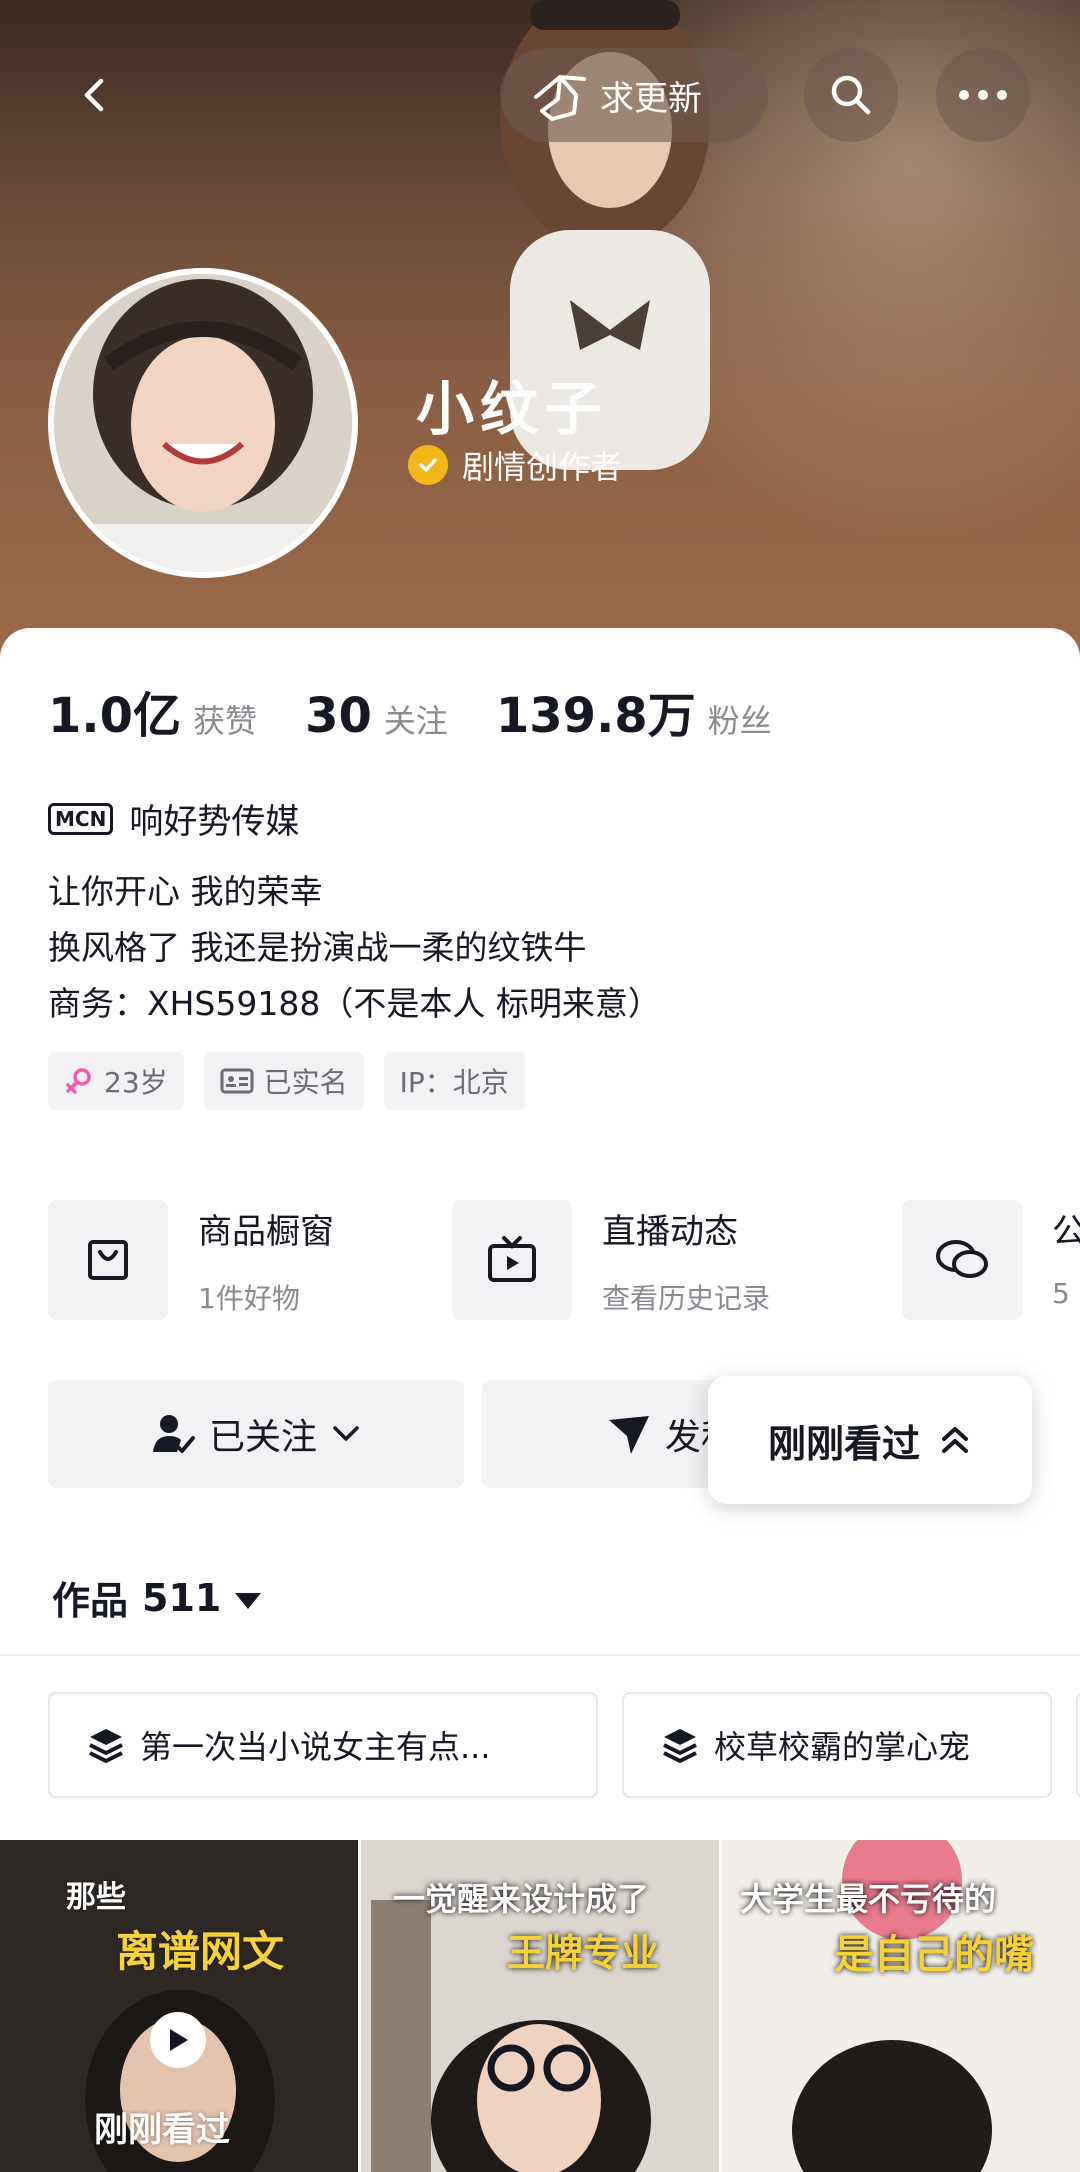 The width and height of the screenshot is (1080, 2172). I want to click on age-label: 23岁, so click(136, 1082).